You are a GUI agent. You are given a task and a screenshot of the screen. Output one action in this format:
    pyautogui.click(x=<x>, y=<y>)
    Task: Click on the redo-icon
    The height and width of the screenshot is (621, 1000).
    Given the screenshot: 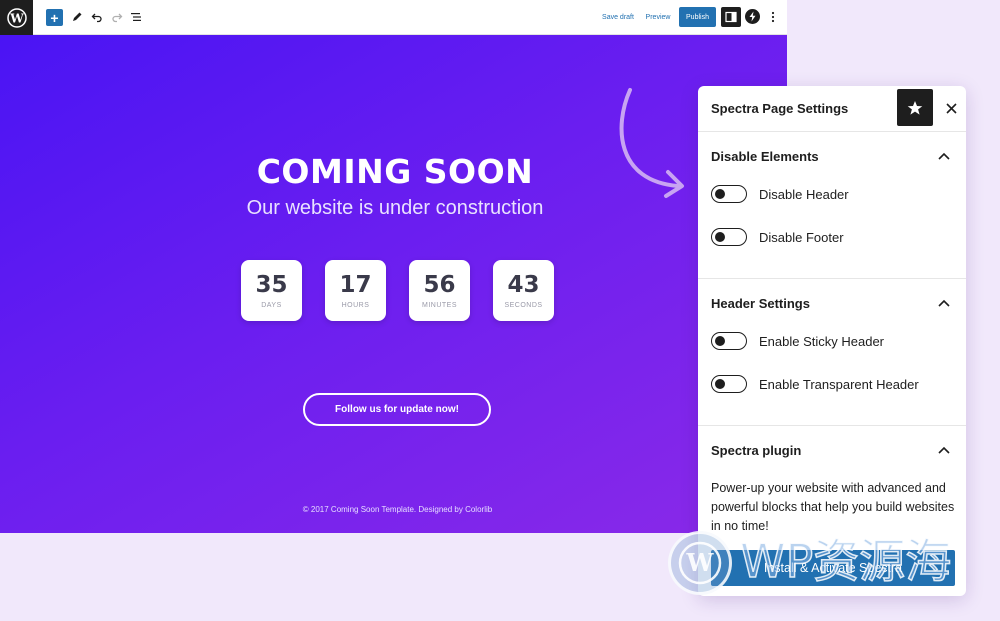 What is the action you would take?
    pyautogui.click(x=117, y=18)
    